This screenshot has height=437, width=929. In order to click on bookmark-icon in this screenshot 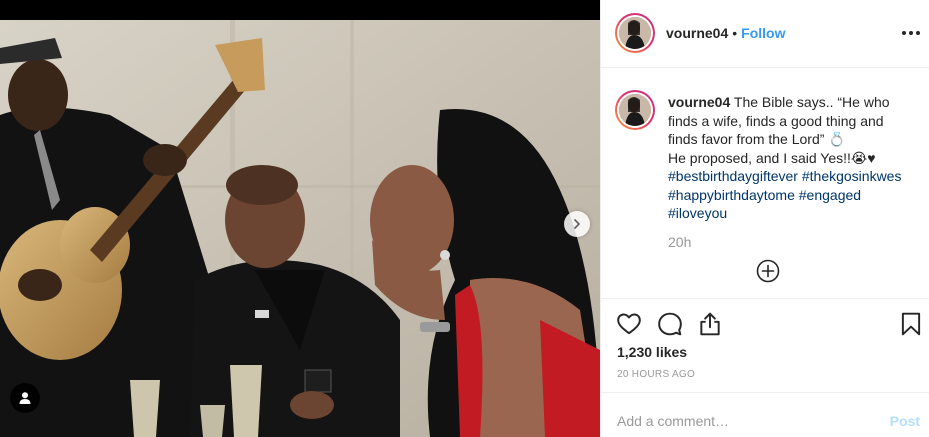, I will do `click(911, 324)`.